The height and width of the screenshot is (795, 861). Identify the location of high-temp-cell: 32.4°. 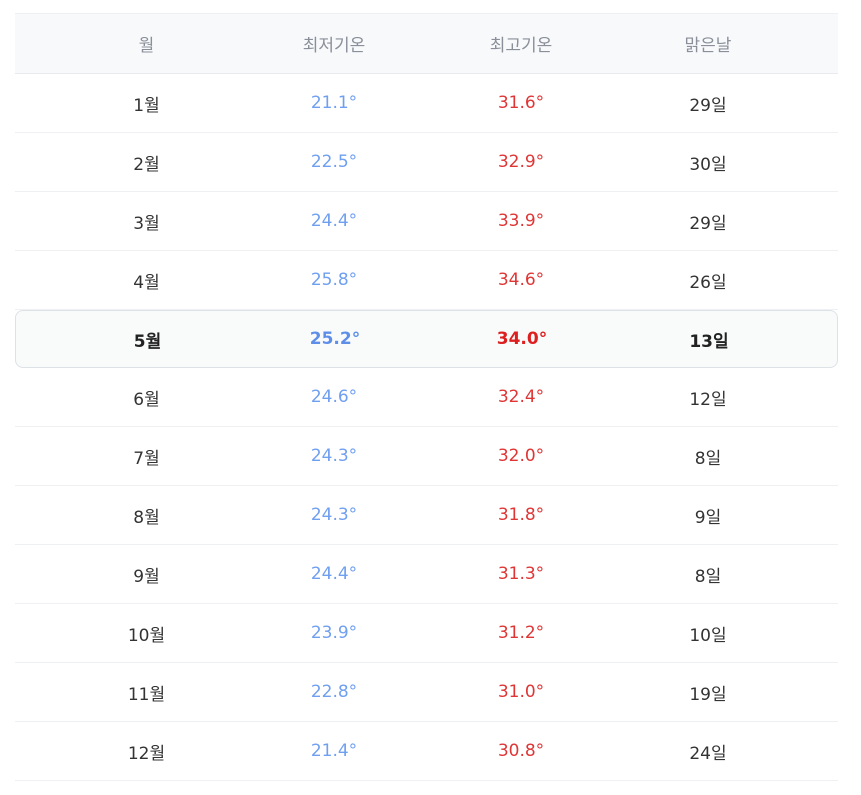
(521, 397).